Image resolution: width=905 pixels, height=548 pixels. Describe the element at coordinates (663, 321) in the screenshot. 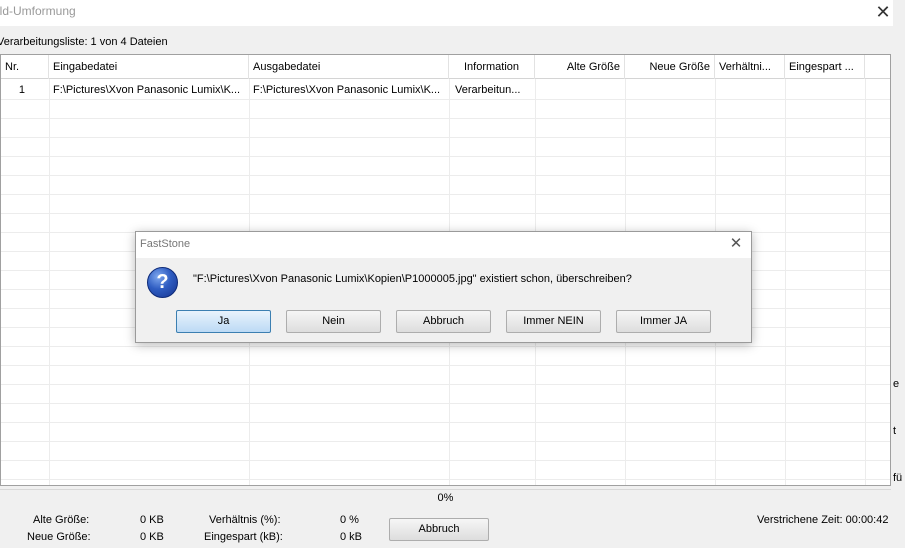

I see `always-yes-button: Immer JA` at that location.